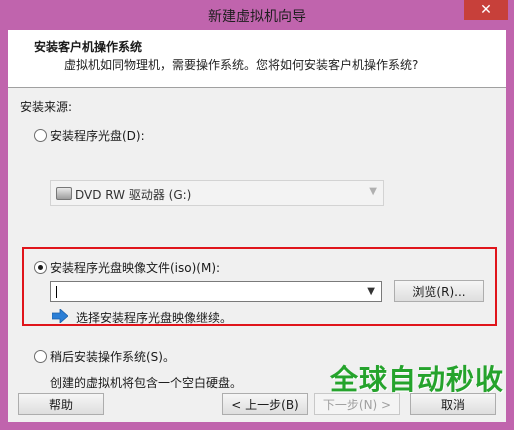 The width and height of the screenshot is (514, 430). I want to click on radio-install-later, so click(40, 356).